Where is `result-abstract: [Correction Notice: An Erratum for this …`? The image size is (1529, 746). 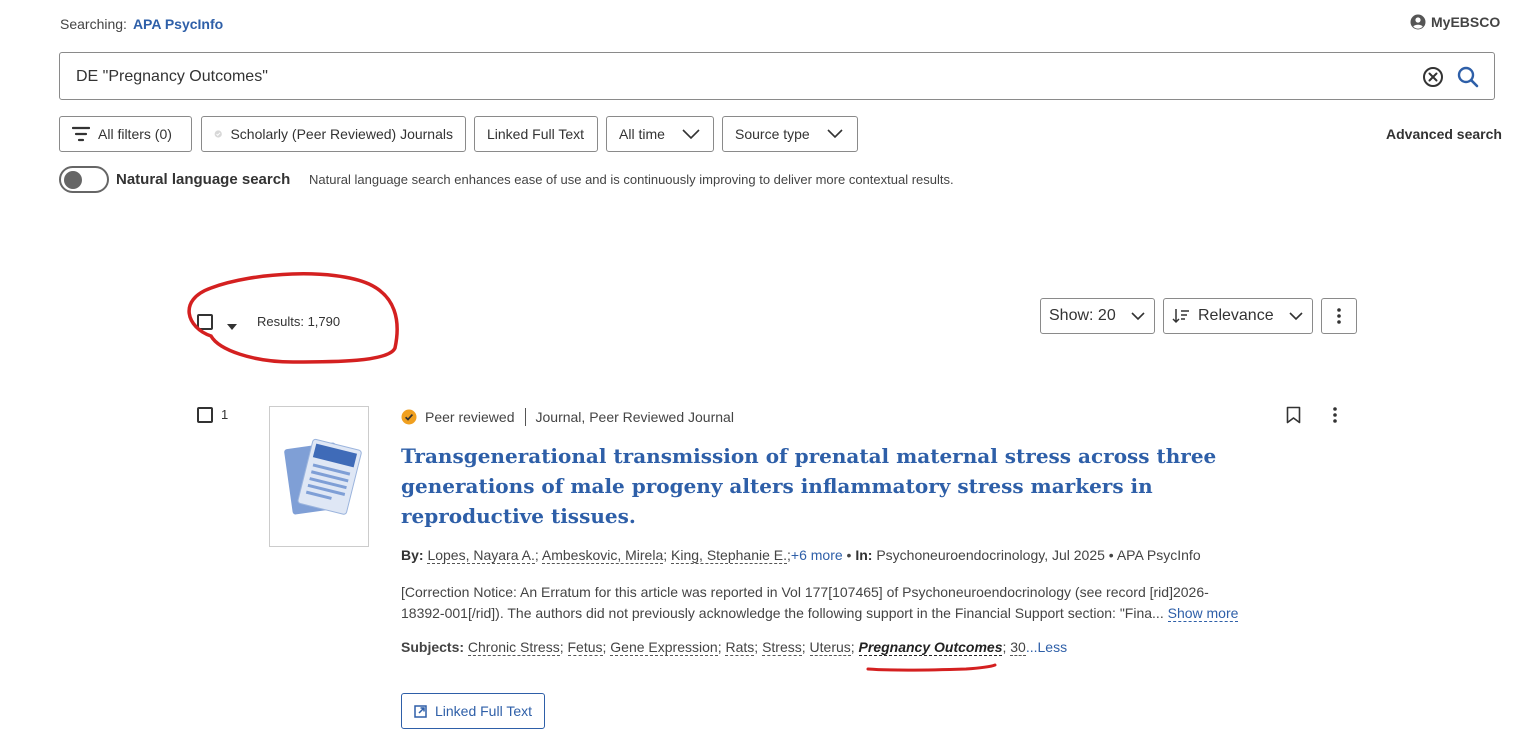 result-abstract: [Correction Notice: An Erratum for this … is located at coordinates (846, 603).